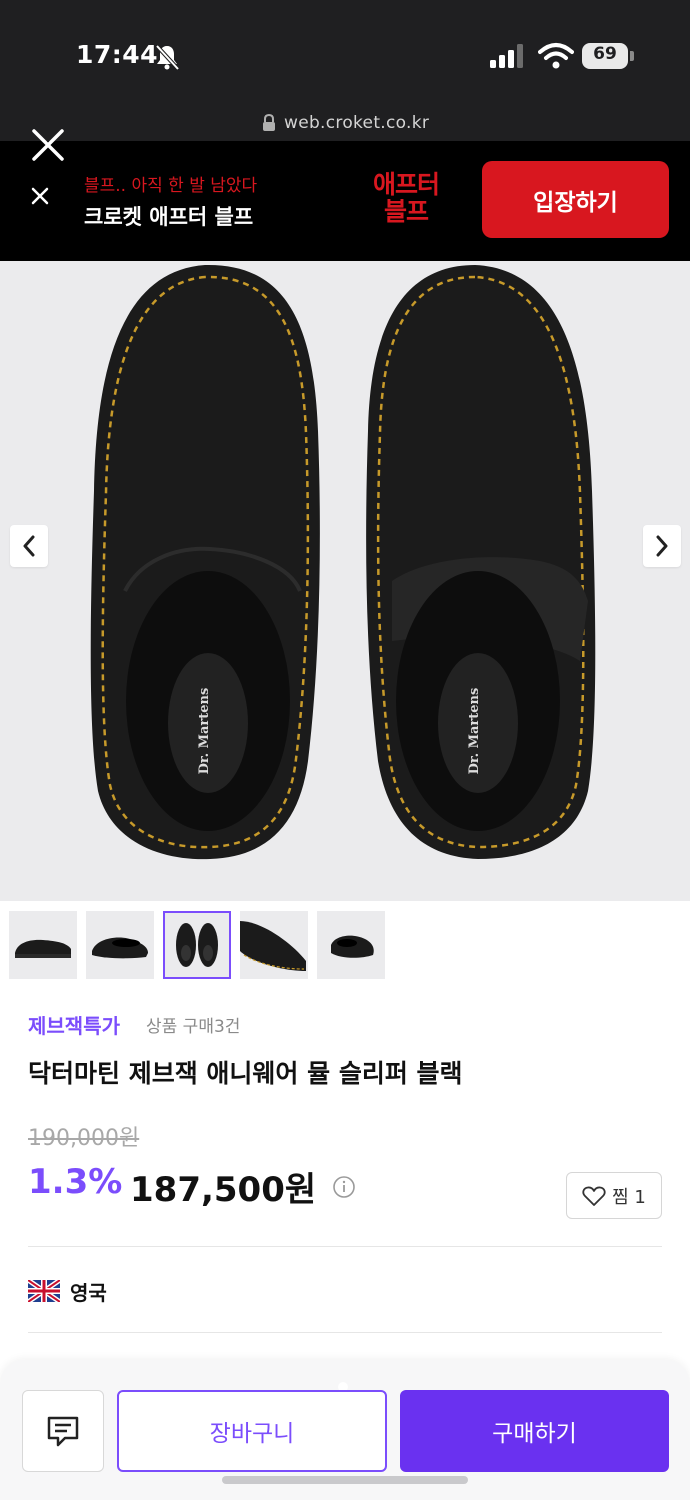 This screenshot has width=690, height=1500. Describe the element at coordinates (120, 948) in the screenshot. I see `thumbnail-2-image` at that location.